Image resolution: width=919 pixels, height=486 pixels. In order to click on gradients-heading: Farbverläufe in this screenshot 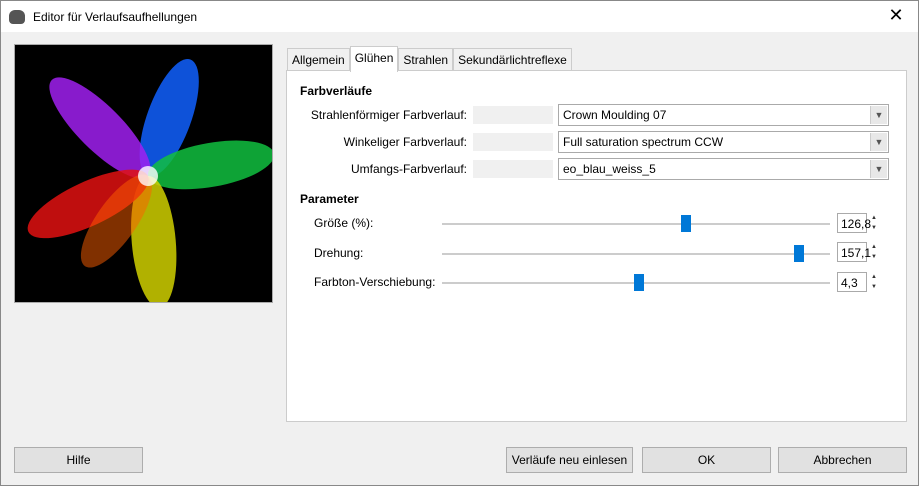, I will do `click(336, 91)`.